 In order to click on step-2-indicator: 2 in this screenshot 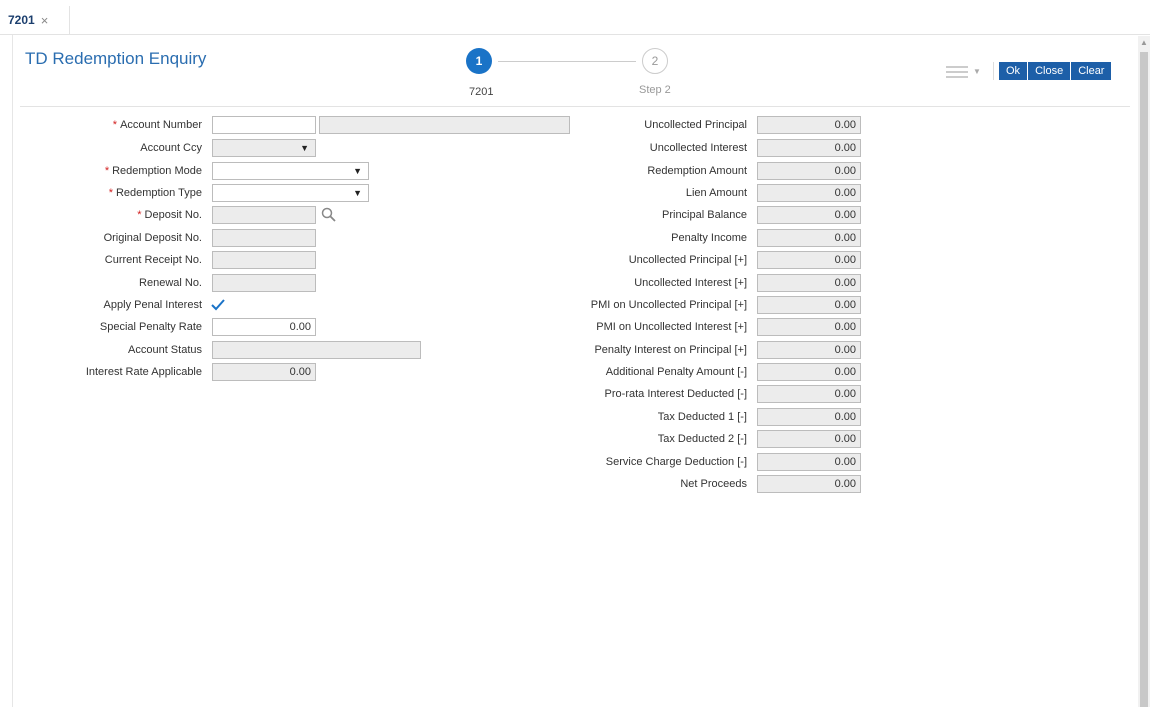, I will do `click(655, 61)`.